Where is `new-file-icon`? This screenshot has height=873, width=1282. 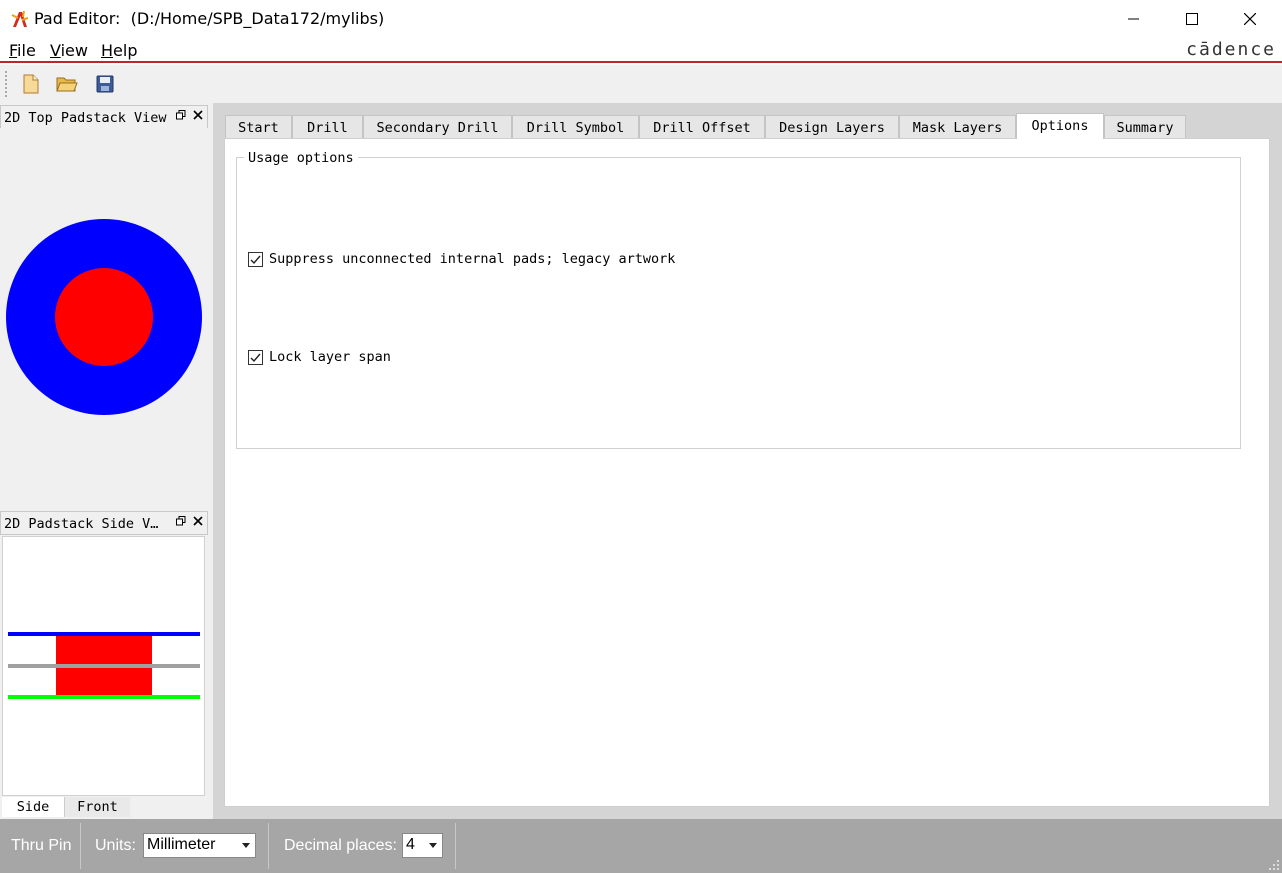 new-file-icon is located at coordinates (31, 84).